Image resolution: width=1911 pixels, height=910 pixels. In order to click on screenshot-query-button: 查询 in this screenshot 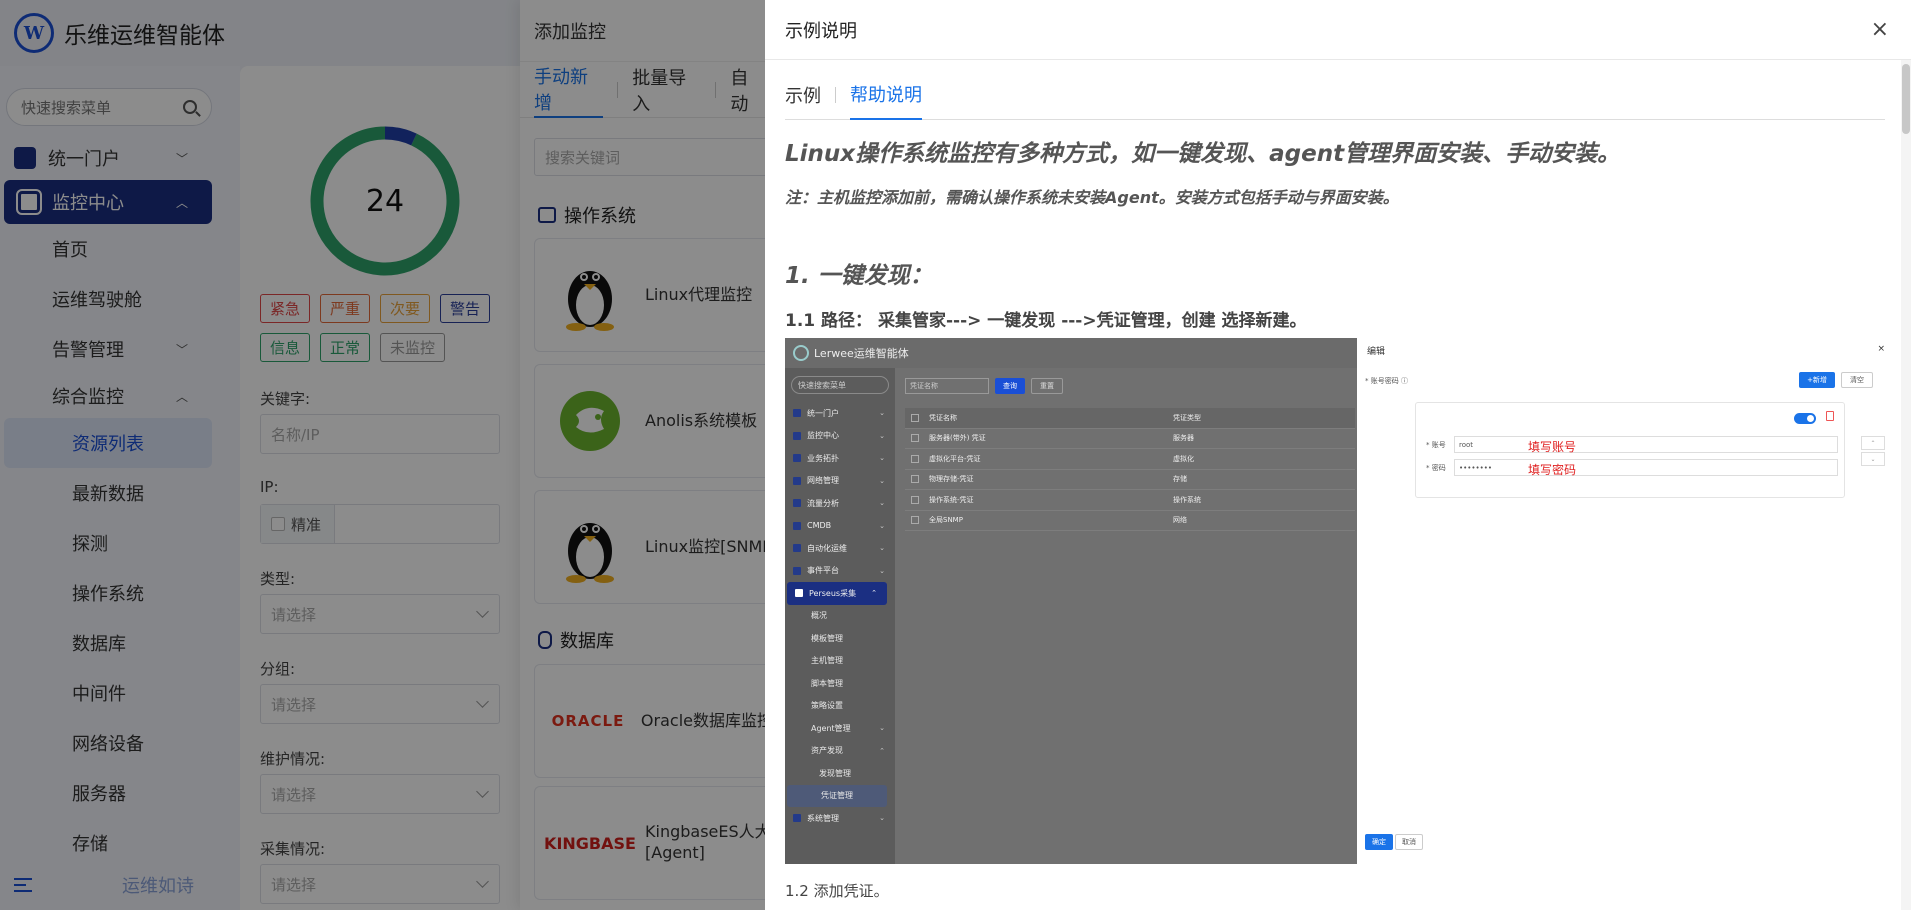, I will do `click(1010, 386)`.